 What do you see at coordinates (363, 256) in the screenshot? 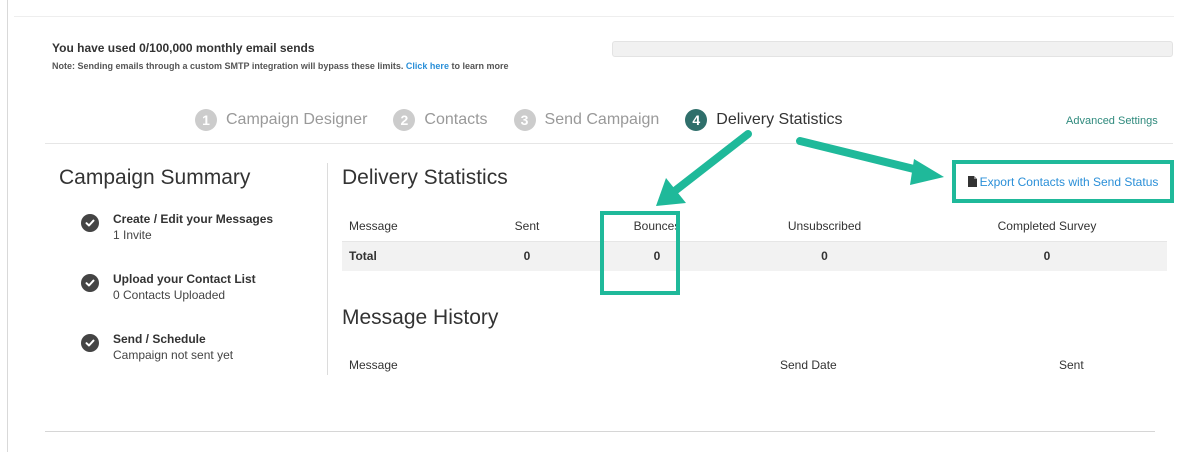
I see `total-label: Total` at bounding box center [363, 256].